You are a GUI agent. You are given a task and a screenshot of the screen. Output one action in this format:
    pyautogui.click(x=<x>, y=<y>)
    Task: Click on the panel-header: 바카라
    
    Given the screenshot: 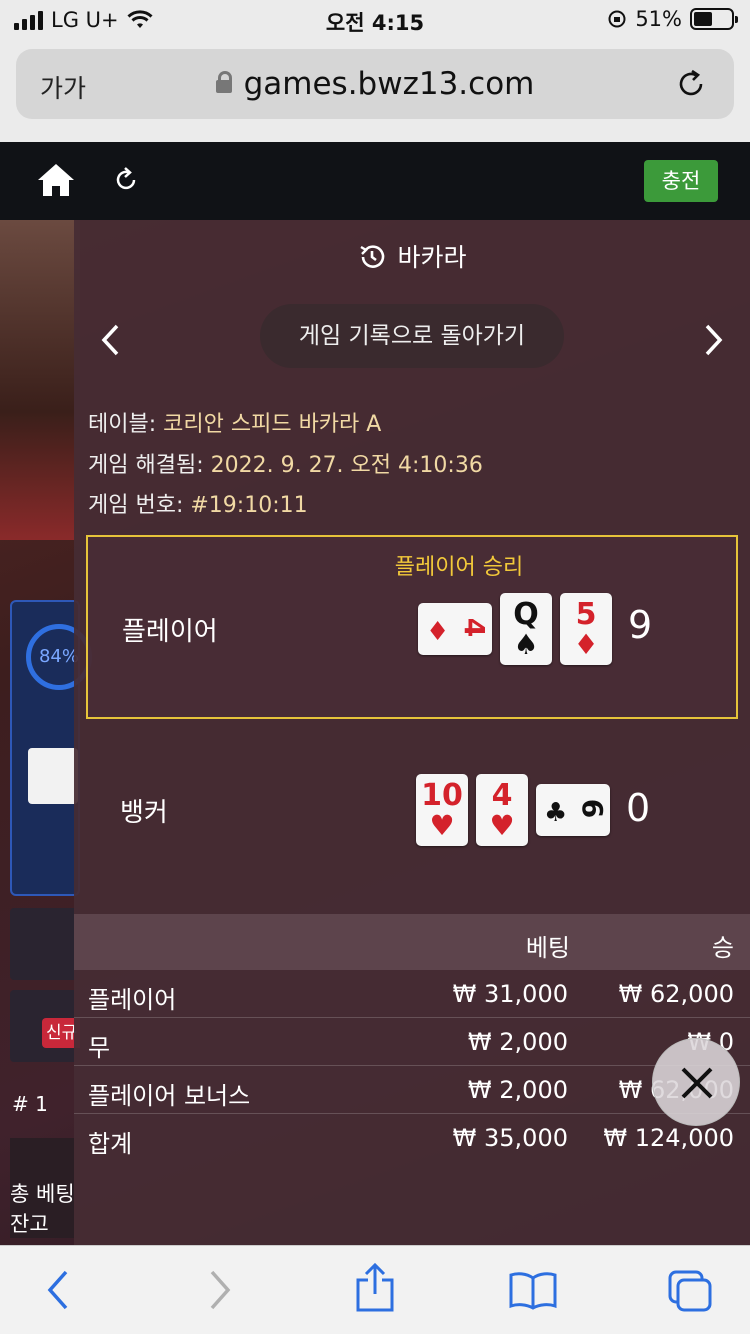 What is the action you would take?
    pyautogui.click(x=412, y=256)
    